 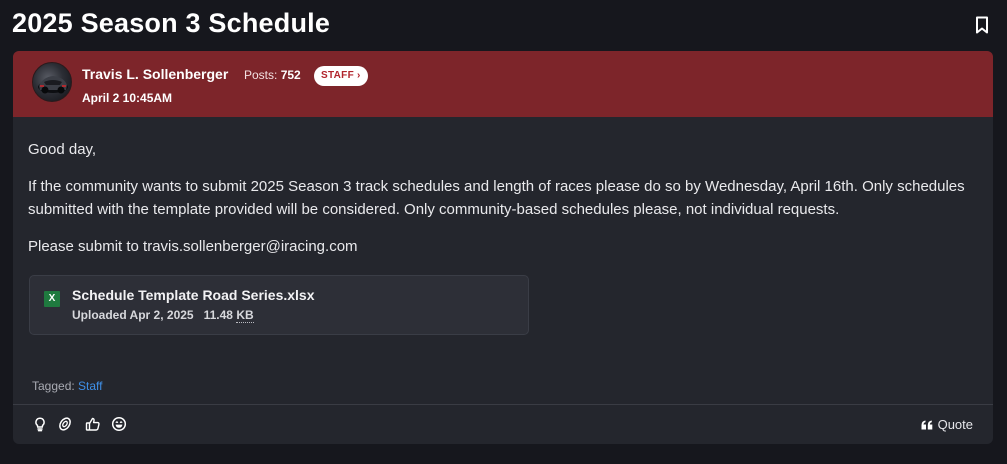 I want to click on post-count: Posts: 752, so click(x=272, y=75).